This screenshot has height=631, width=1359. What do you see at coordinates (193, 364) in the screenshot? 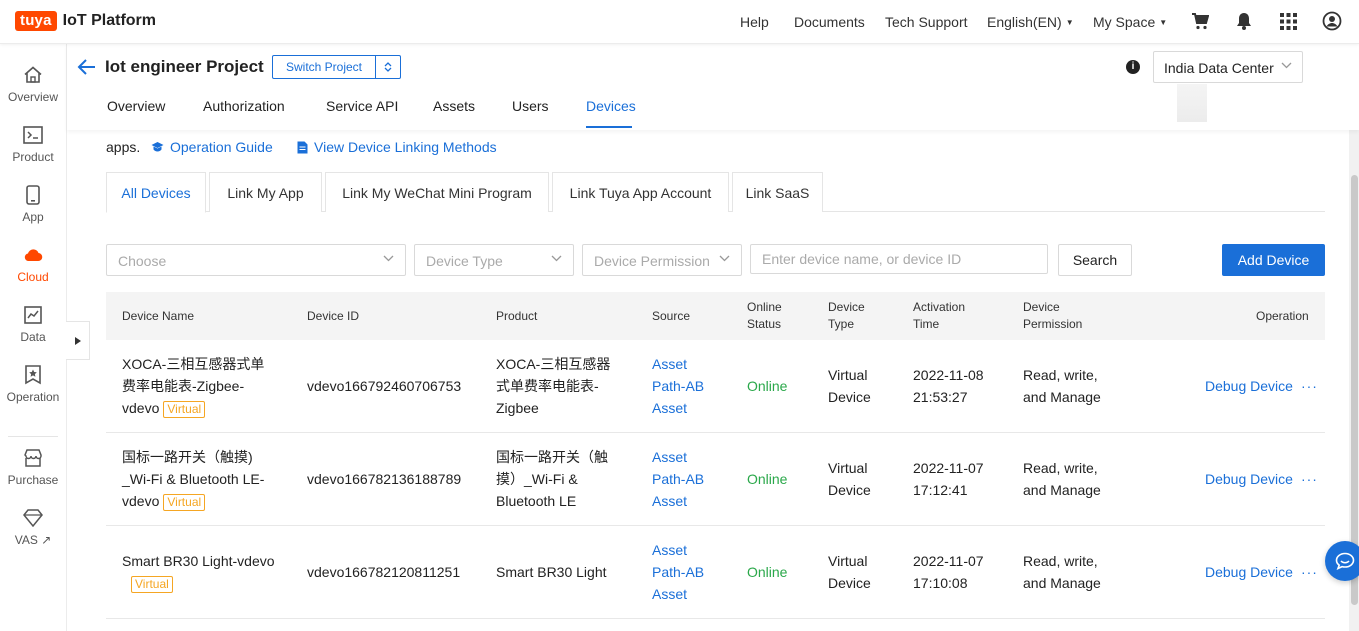
I see `device-name-line: XOCA-三相互感器式单` at bounding box center [193, 364].